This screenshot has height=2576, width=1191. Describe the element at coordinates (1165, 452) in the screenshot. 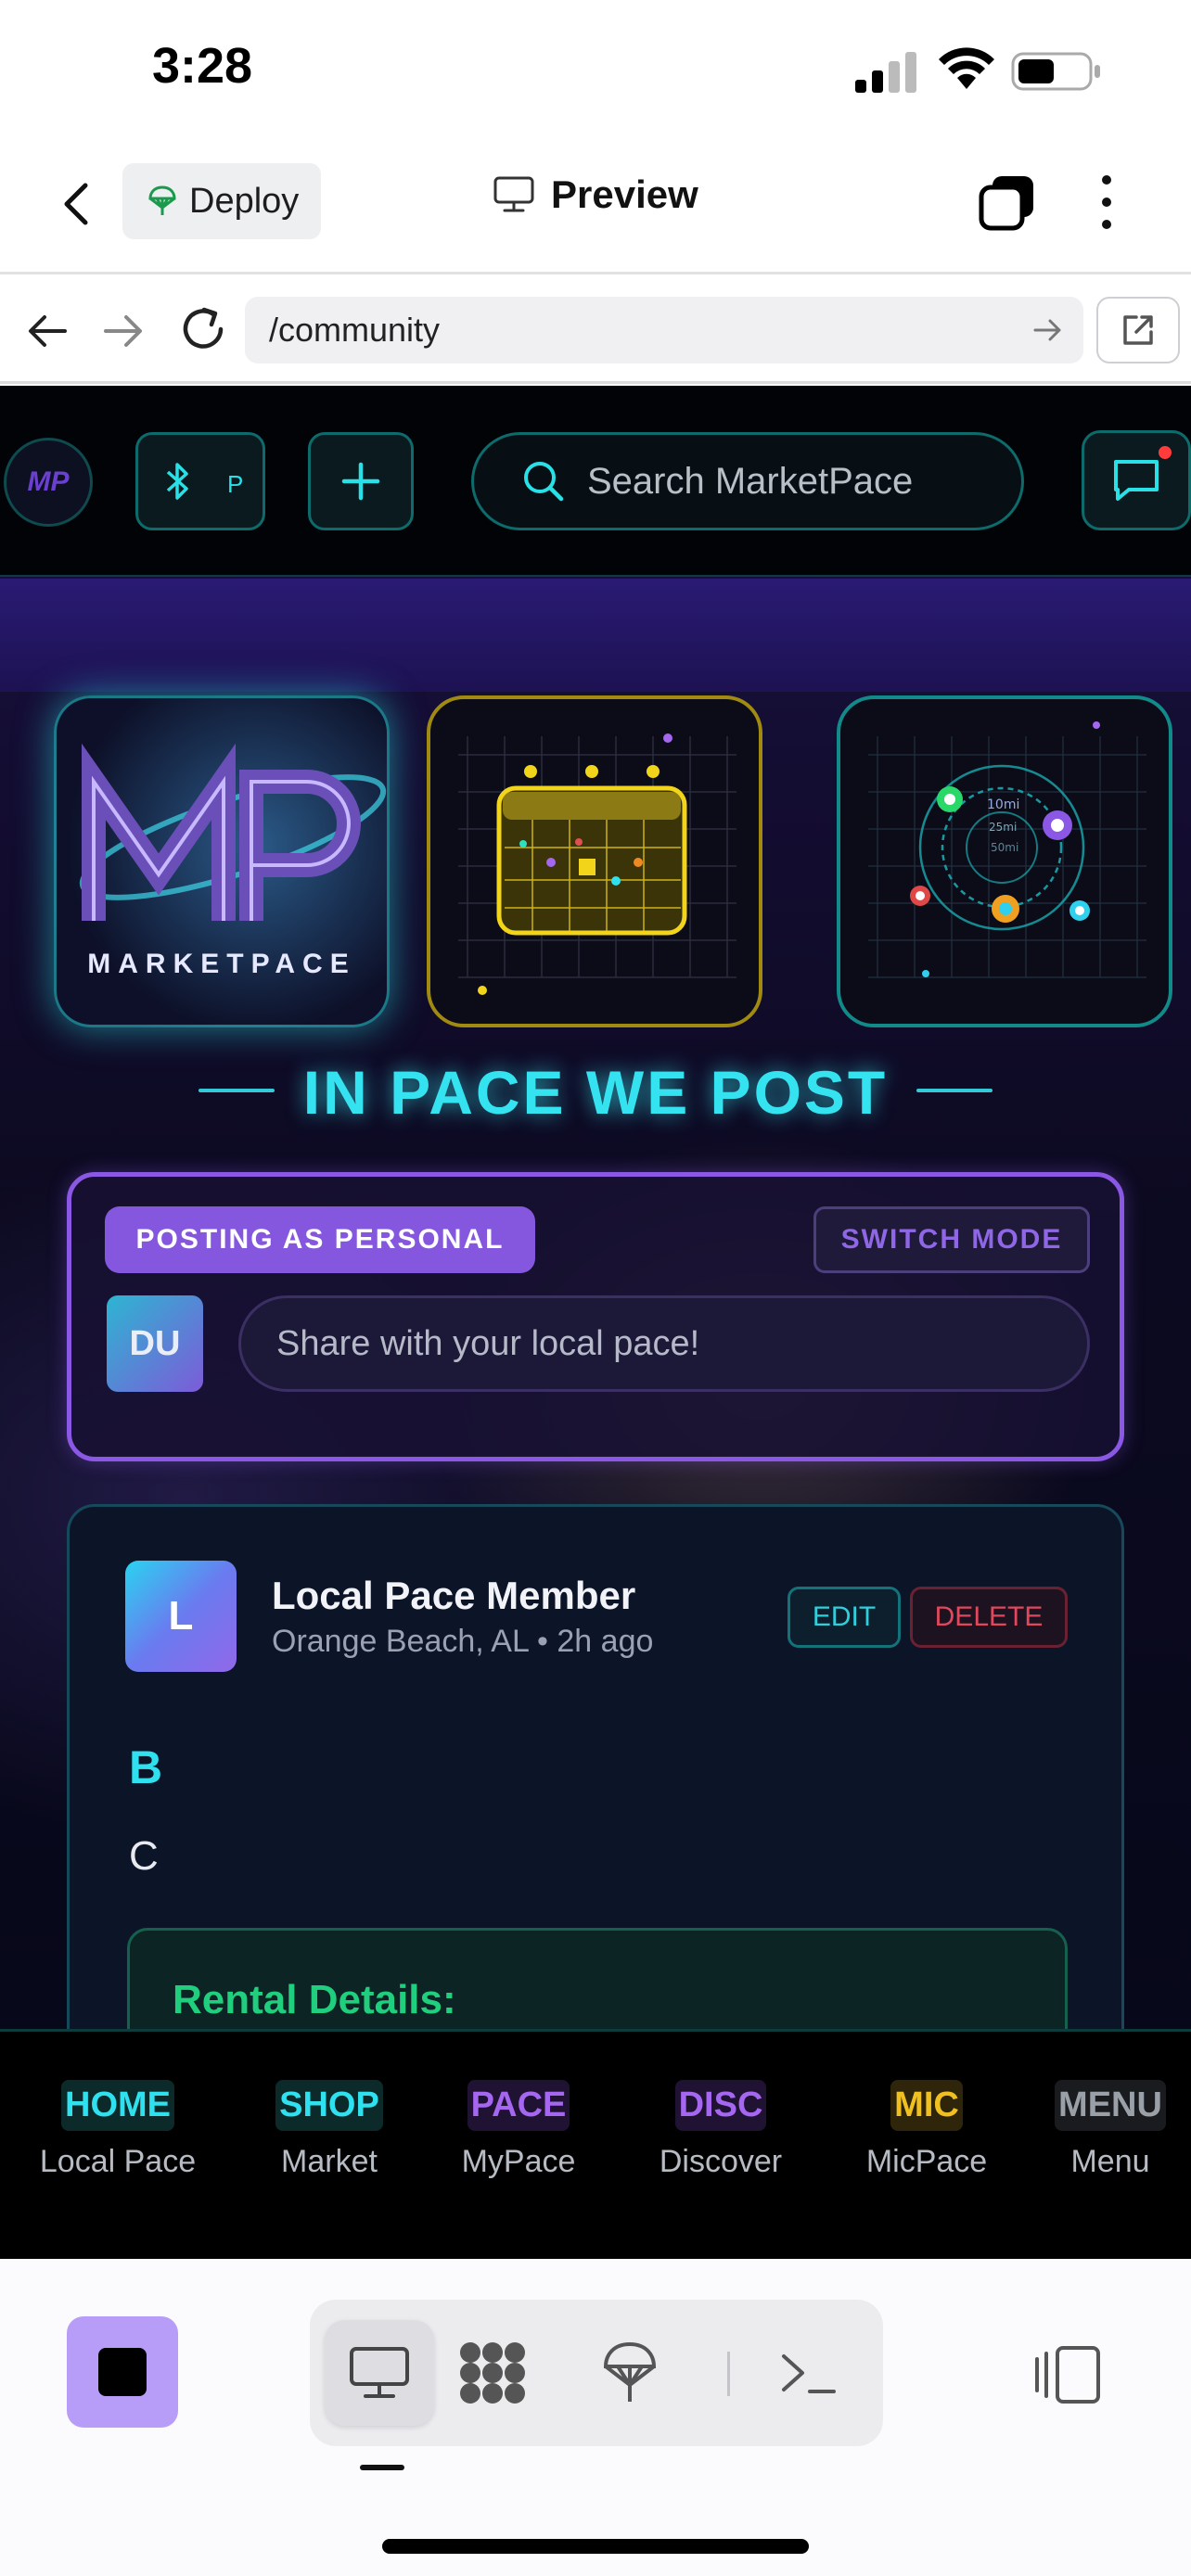

I see `notification-dot` at that location.